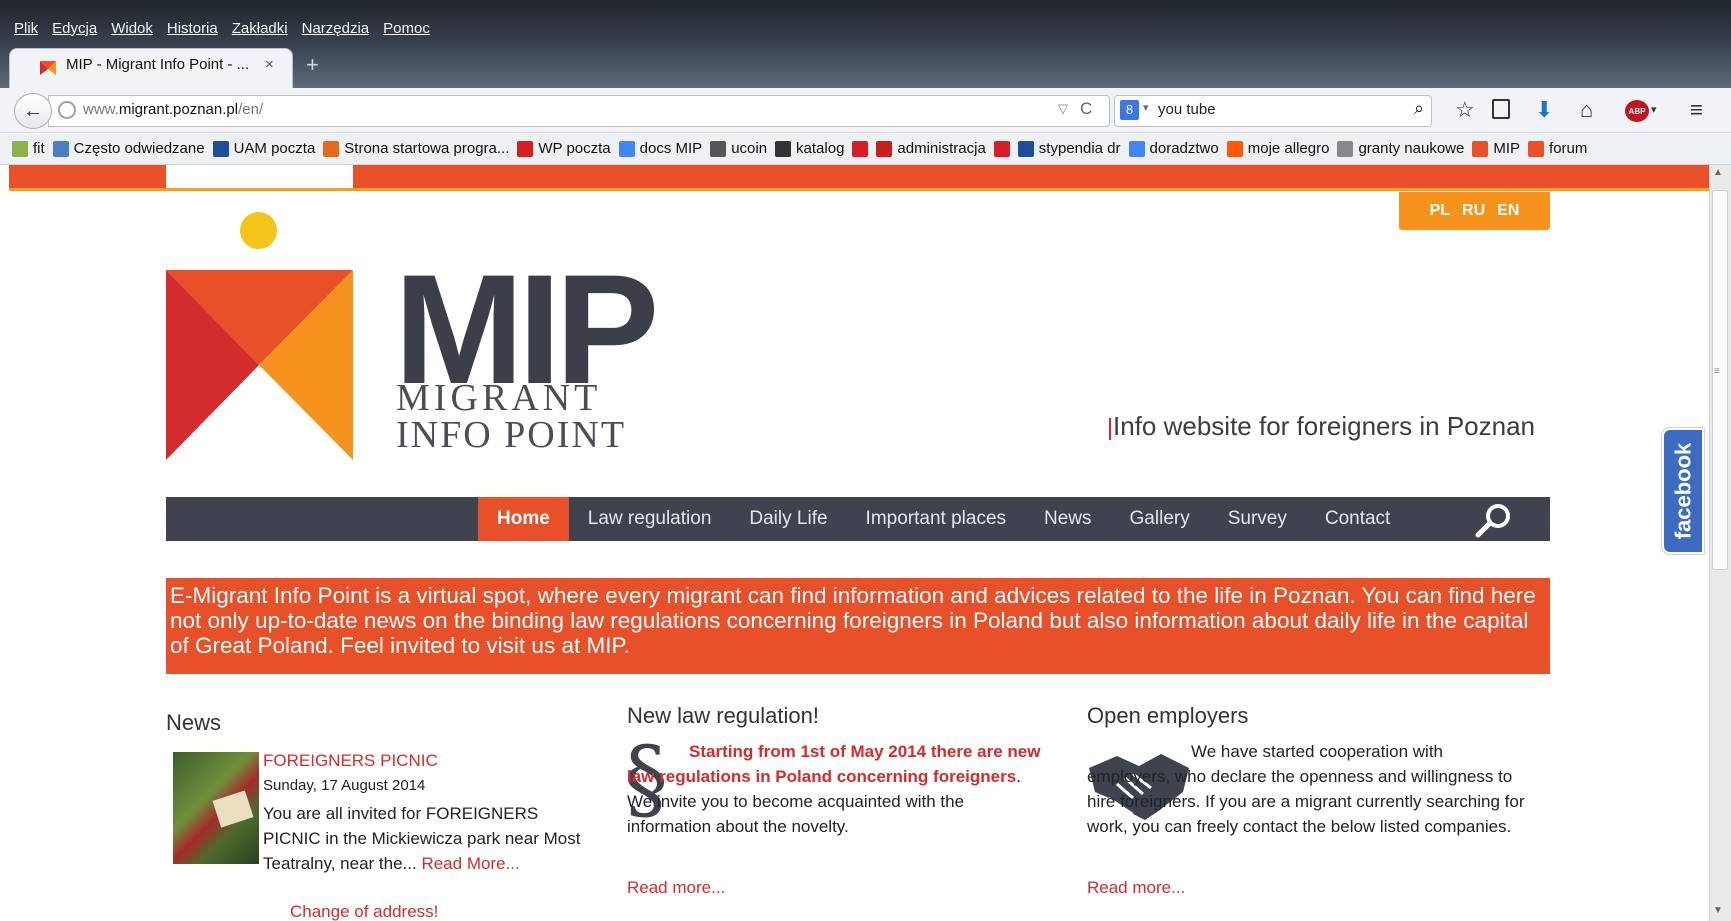  What do you see at coordinates (1720, 380) in the screenshot?
I see `scrollbar-thumb` at bounding box center [1720, 380].